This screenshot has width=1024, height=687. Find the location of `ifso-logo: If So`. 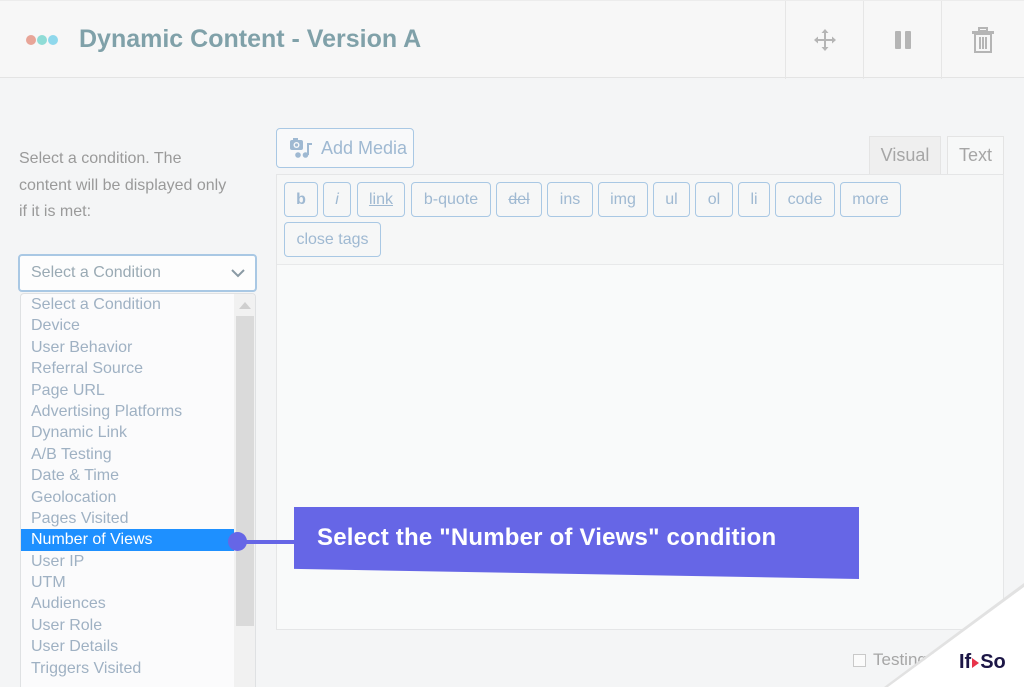

ifso-logo: If So is located at coordinates (982, 662).